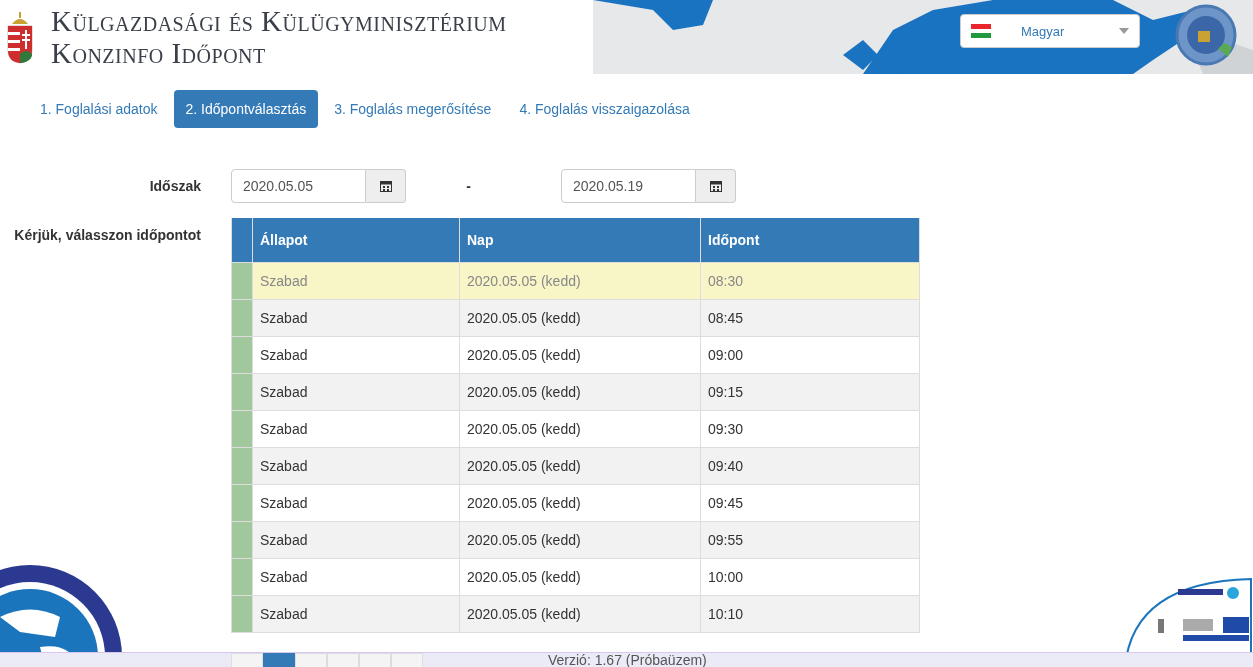 This screenshot has height=667, width=1253. What do you see at coordinates (174, 186) in the screenshot?
I see `period-label: Időszak` at bounding box center [174, 186].